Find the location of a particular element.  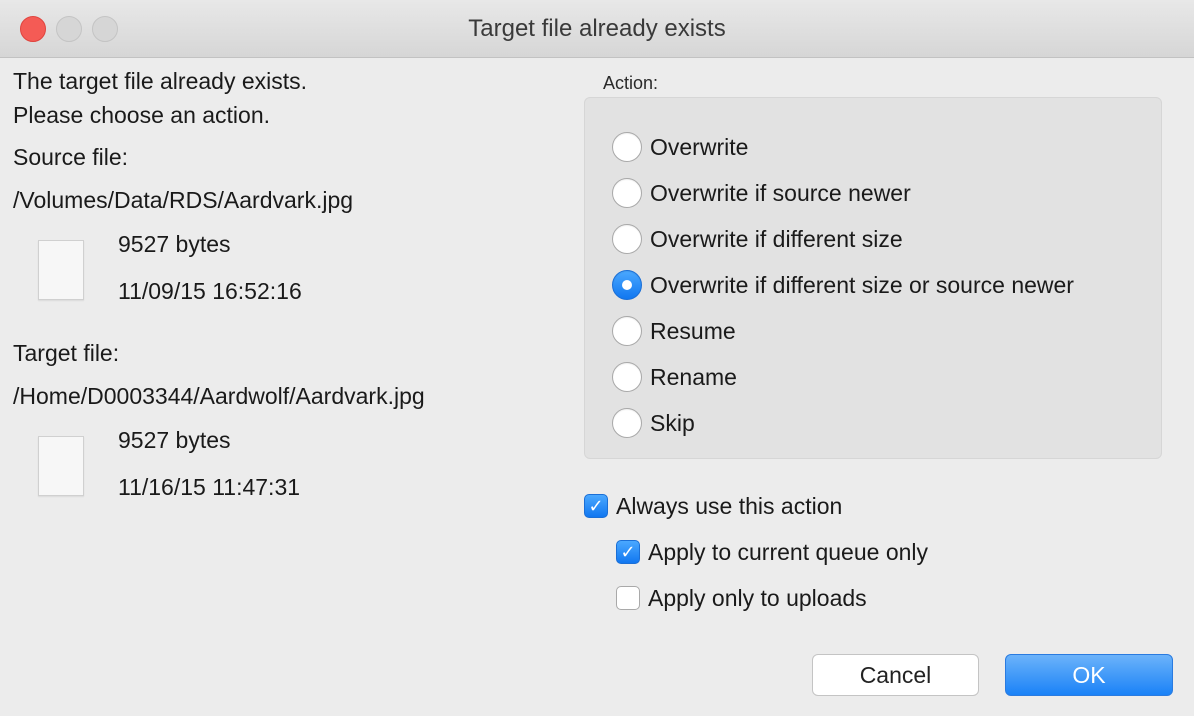

radio-label: Resume is located at coordinates (693, 330).